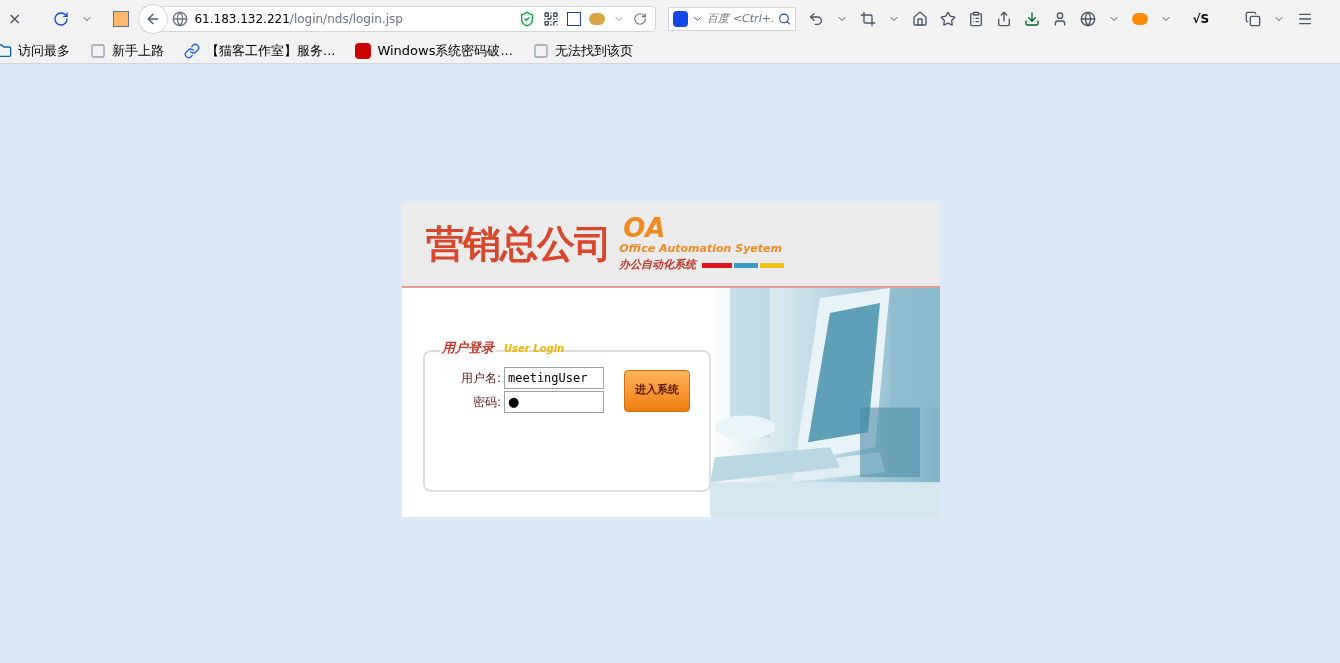 The image size is (1340, 663). What do you see at coordinates (920, 19) in the screenshot?
I see `home-icon` at bounding box center [920, 19].